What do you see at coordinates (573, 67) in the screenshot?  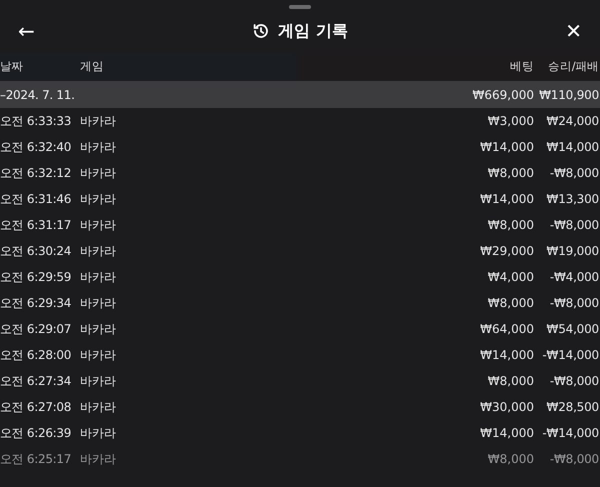 I see `column-header: 승리/패배` at bounding box center [573, 67].